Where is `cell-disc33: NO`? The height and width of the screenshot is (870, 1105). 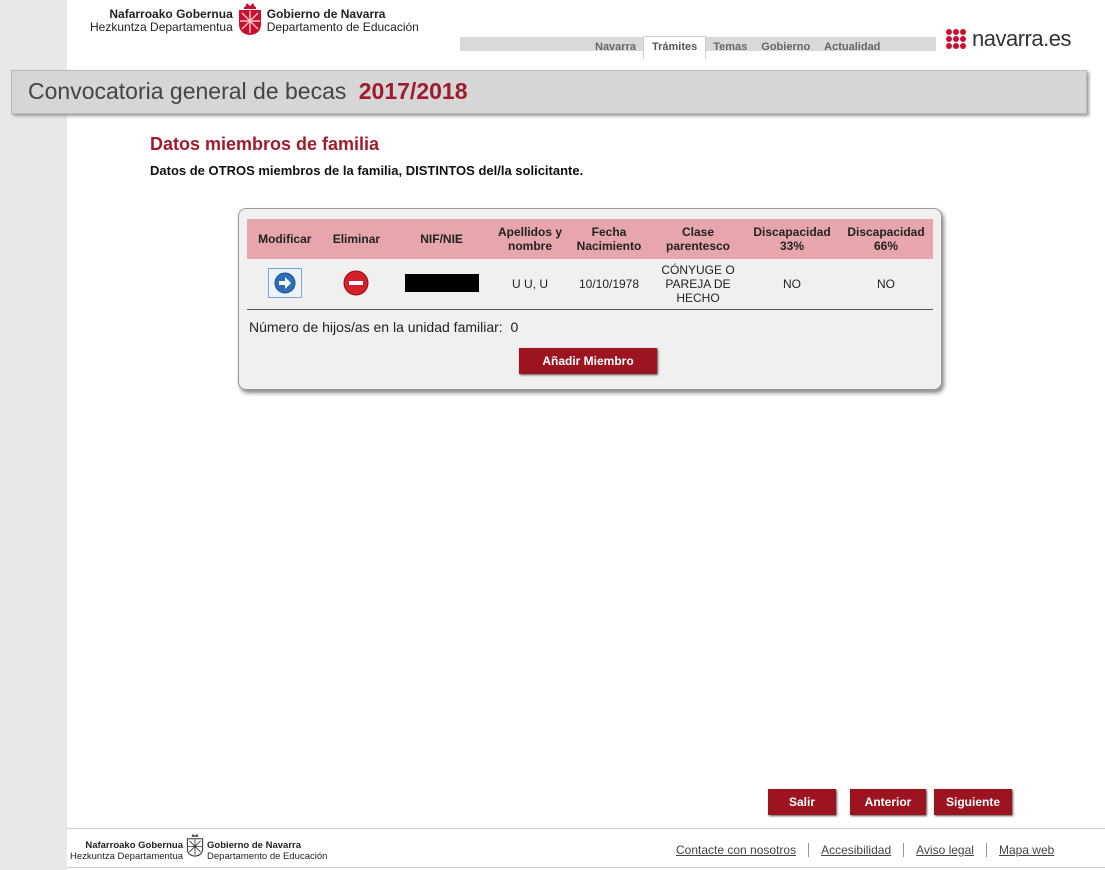 cell-disc33: NO is located at coordinates (792, 284).